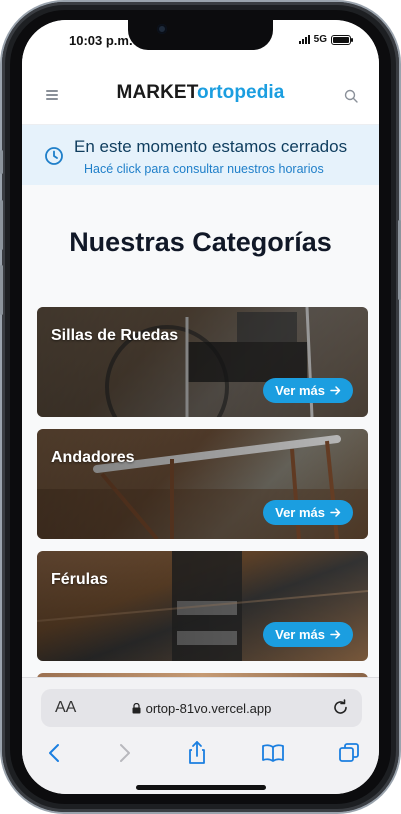 Image resolution: width=401 pixels, height=814 pixels. What do you see at coordinates (200, 735) in the screenshot?
I see `browser-toolbar: AA ortop-81vo.vercel.app` at bounding box center [200, 735].